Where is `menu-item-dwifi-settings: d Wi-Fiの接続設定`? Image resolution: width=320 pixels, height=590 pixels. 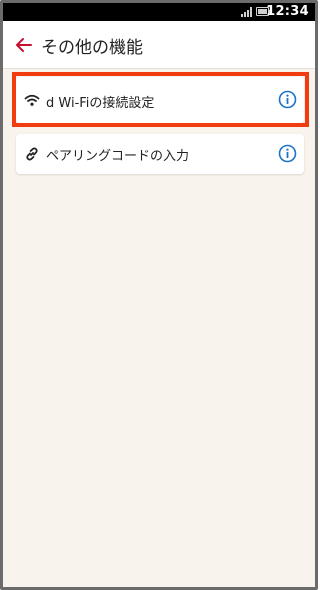 menu-item-dwifi-settings: d Wi-Fiの接続設定 is located at coordinates (160, 100).